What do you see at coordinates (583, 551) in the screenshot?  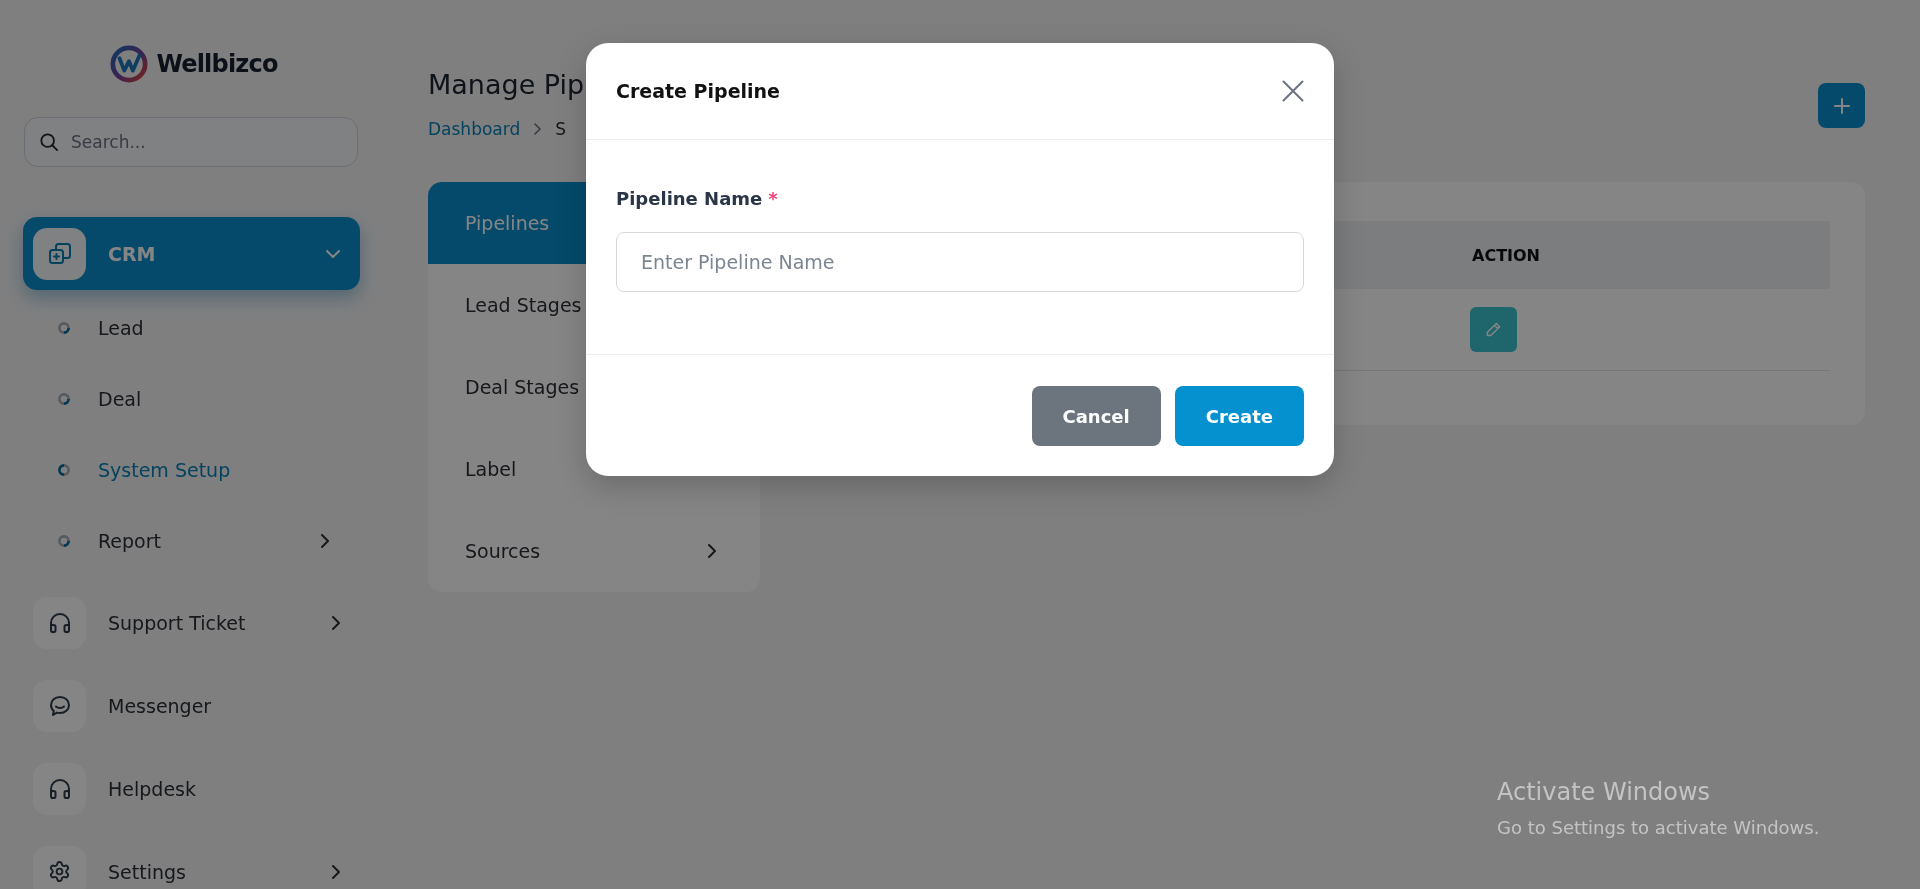 I see `settings-tab: Sources` at bounding box center [583, 551].